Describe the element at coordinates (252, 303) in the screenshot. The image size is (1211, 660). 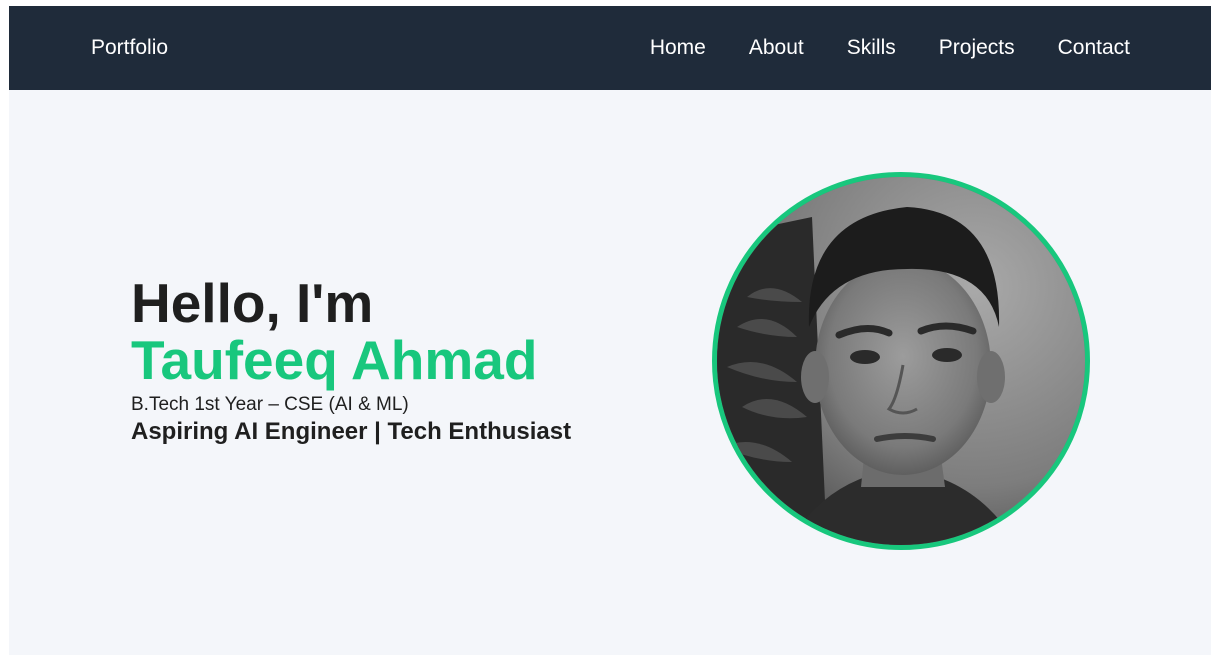
I see `hero-greeting: Hello, I'm` at that location.